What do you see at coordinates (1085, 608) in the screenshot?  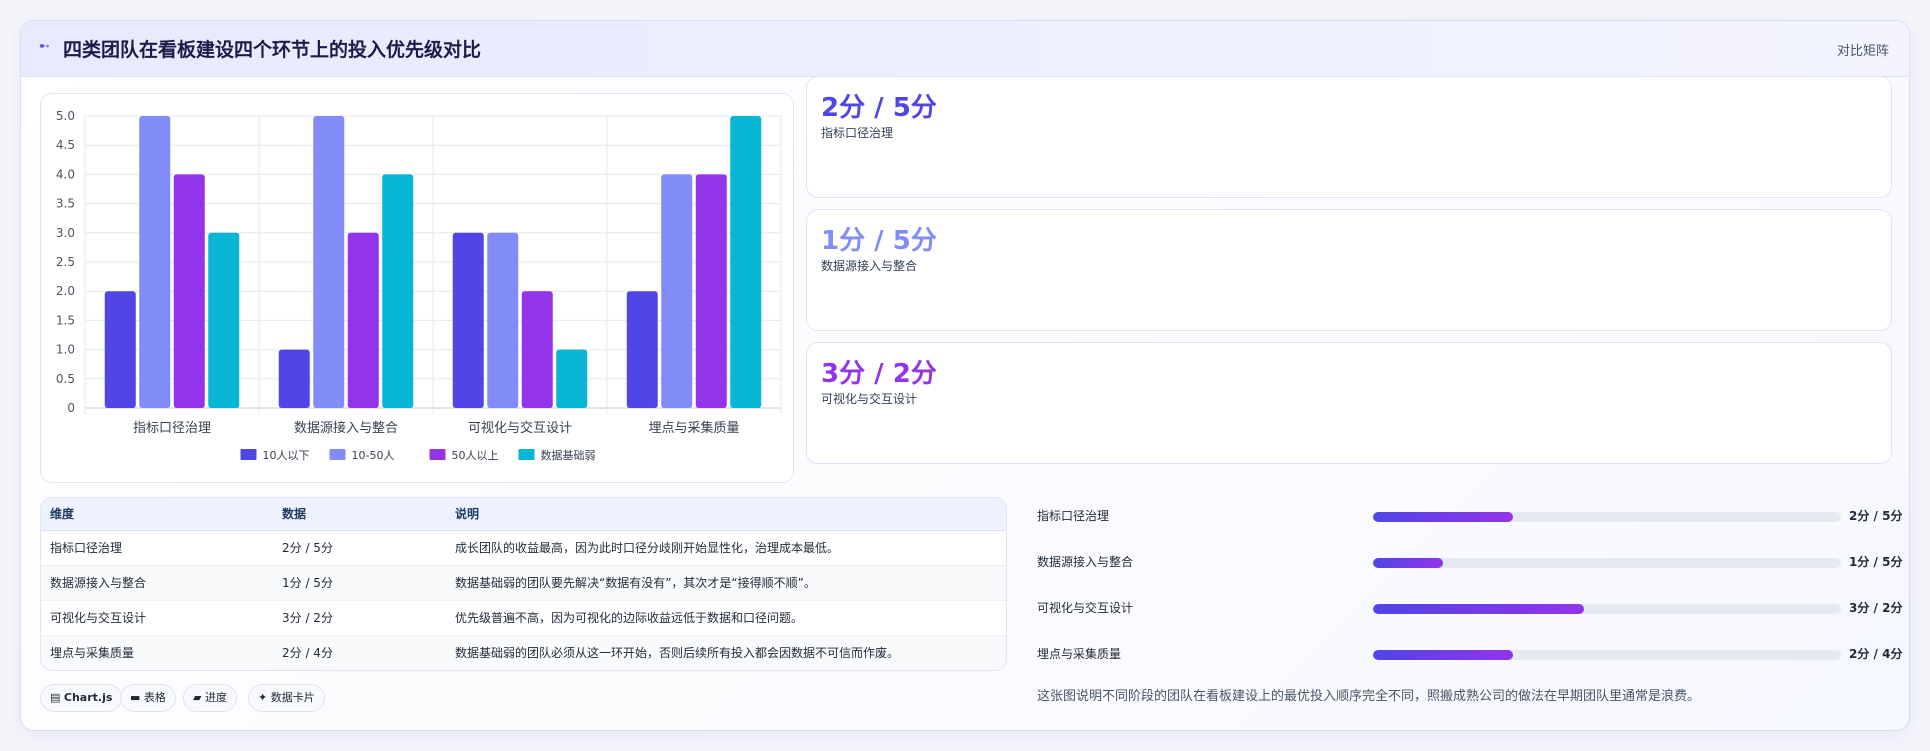 I see `progress-label: 可视化与交互设计` at bounding box center [1085, 608].